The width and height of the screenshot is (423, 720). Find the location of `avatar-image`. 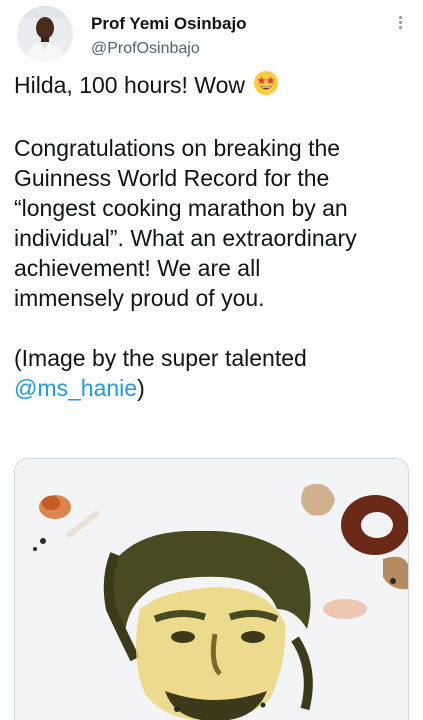

avatar-image is located at coordinates (45, 34).